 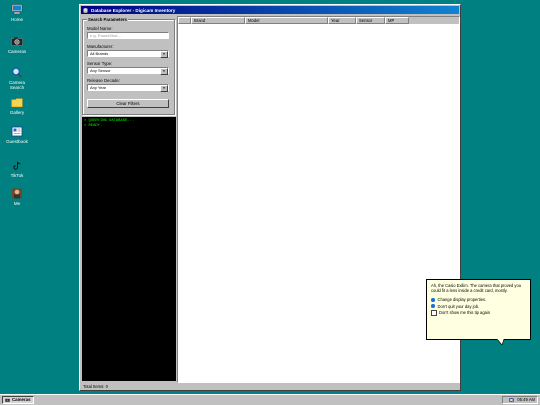 I want to click on taskbar: Cameras 05:49 AM, so click(x=270, y=399).